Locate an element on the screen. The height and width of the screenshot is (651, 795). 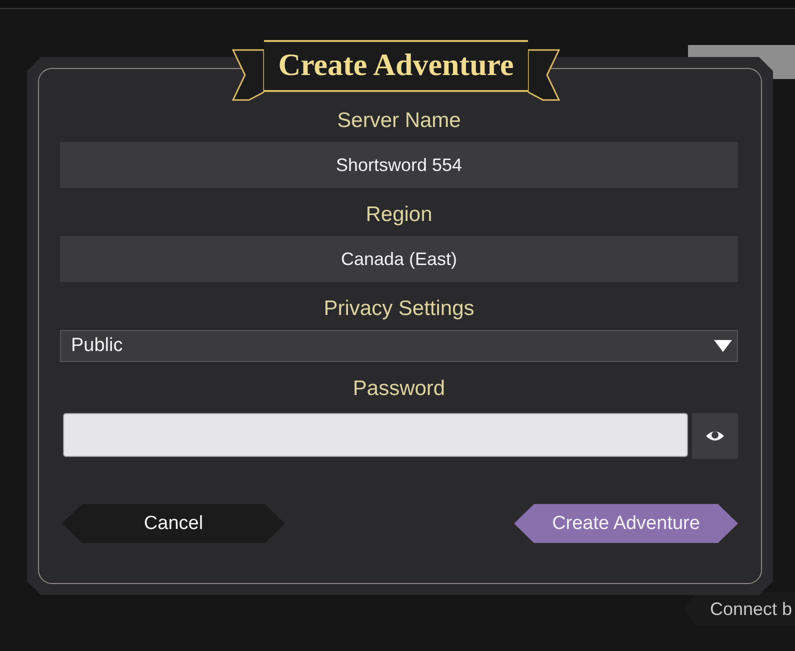
text-field: Canada (East) is located at coordinates (399, 259).